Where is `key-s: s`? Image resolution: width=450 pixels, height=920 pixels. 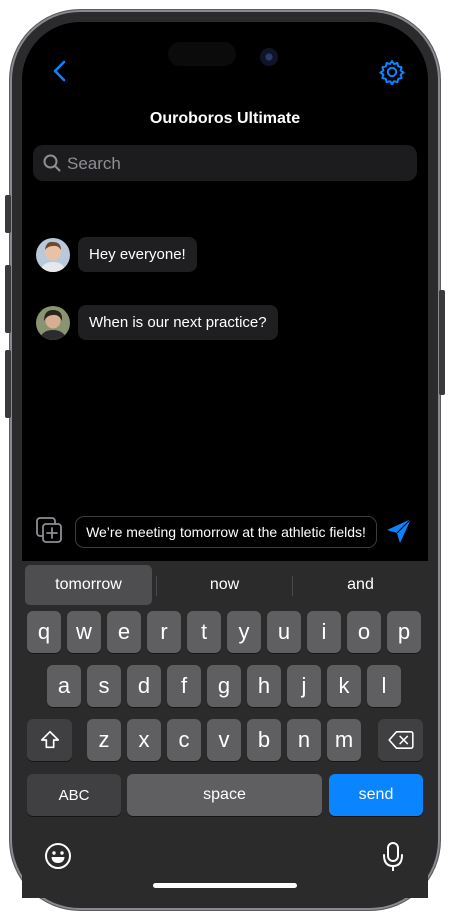
key-s: s is located at coordinates (104, 686).